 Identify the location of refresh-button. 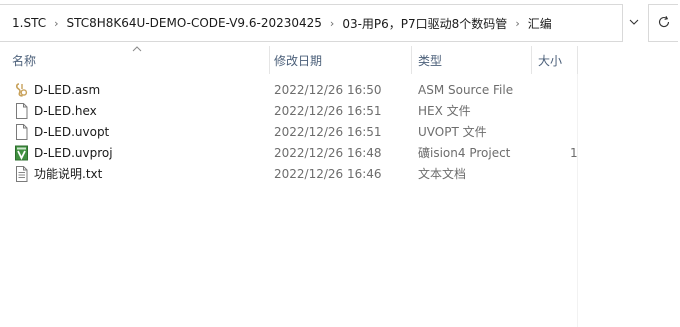
(663, 23).